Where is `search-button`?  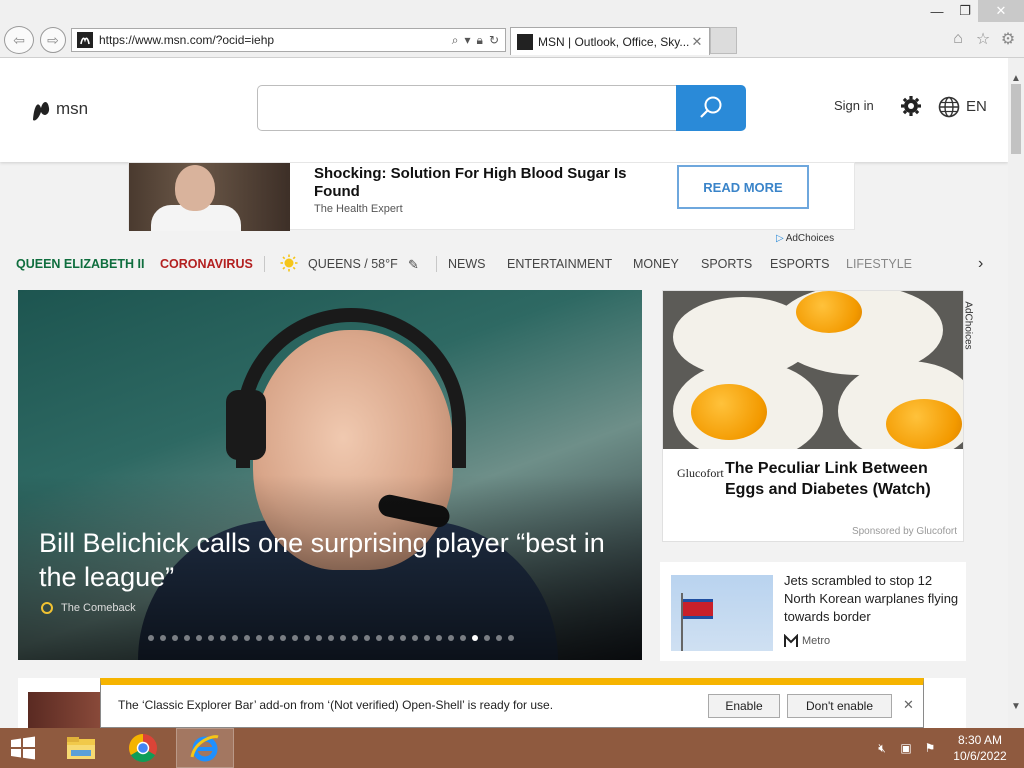 search-button is located at coordinates (711, 108).